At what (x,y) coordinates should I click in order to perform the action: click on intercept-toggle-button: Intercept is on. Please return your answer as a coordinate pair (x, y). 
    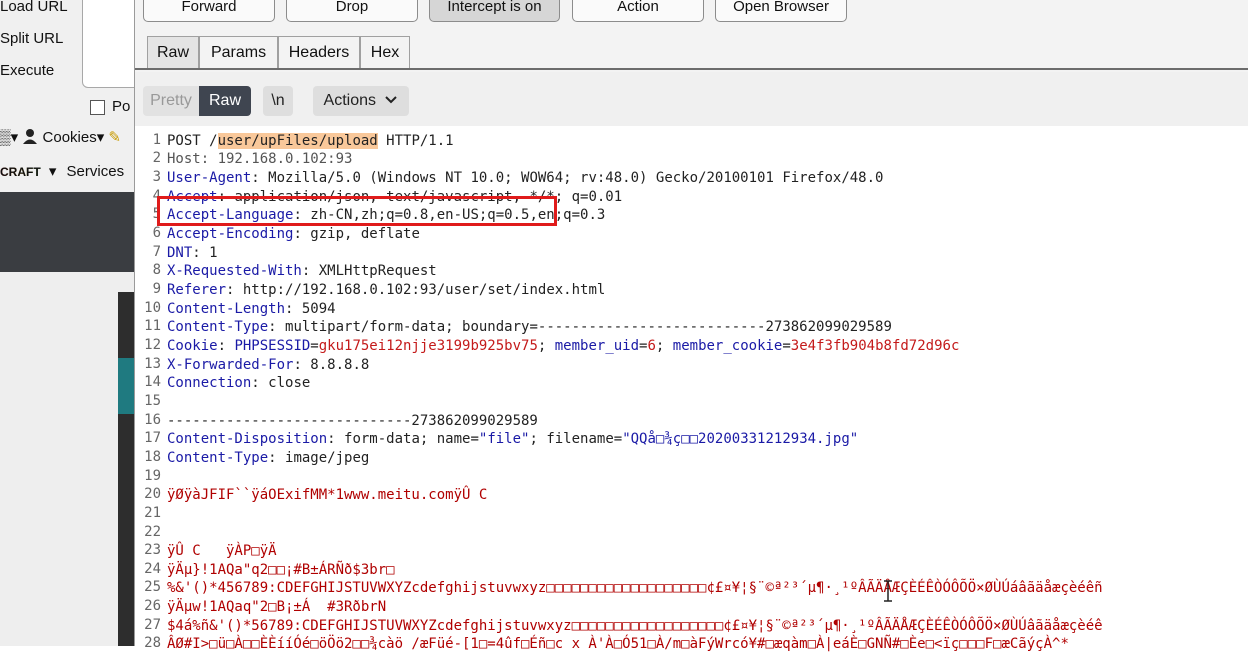
    Looking at the image, I should click on (494, 11).